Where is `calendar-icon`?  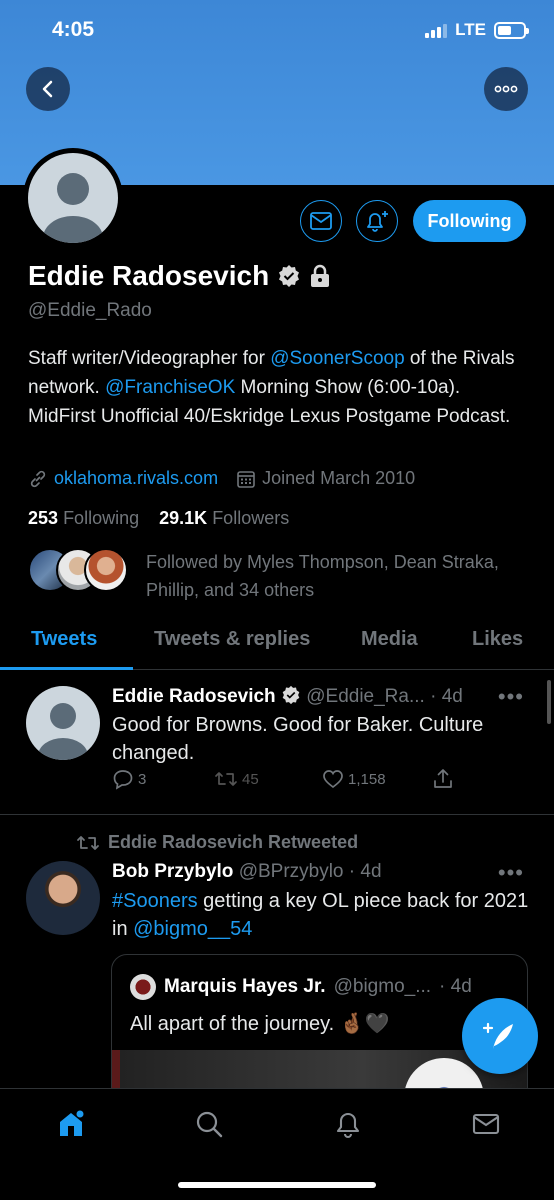
calendar-icon is located at coordinates (246, 479).